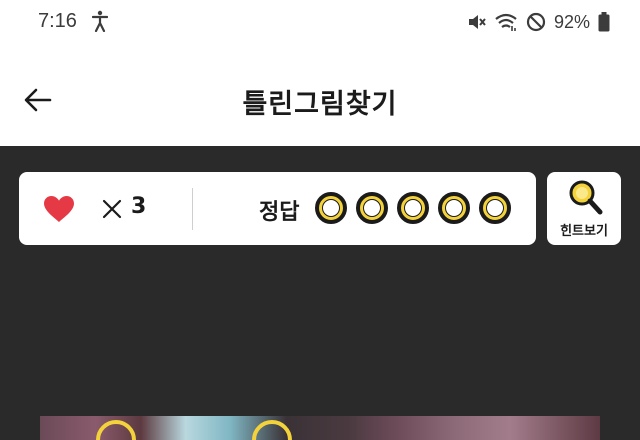 The height and width of the screenshot is (440, 640). Describe the element at coordinates (100, 21) in the screenshot. I see `accessibility-icon` at that location.